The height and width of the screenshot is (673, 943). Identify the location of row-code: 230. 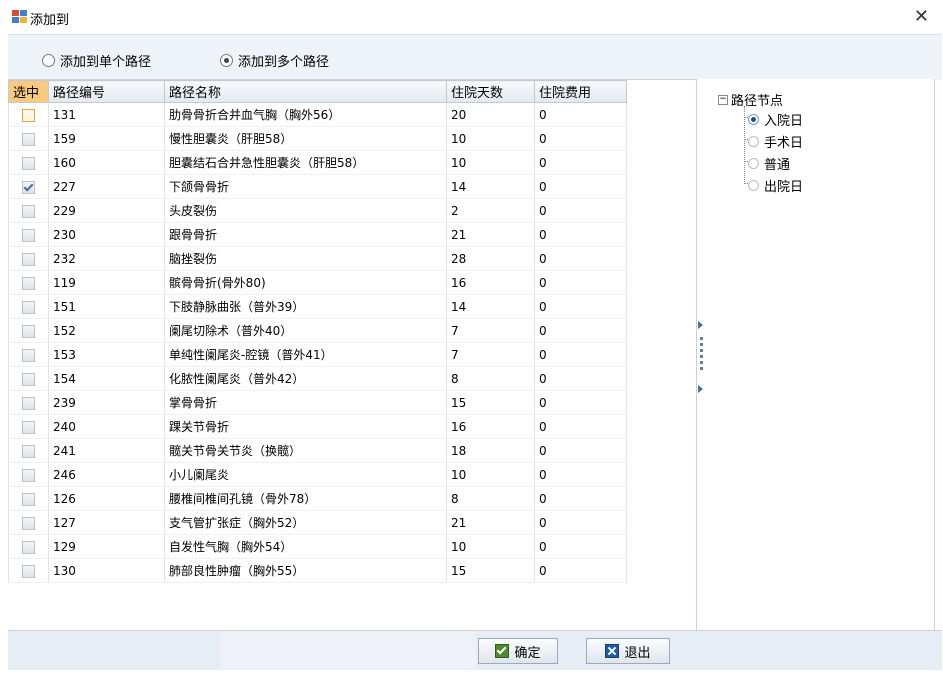
(106, 234).